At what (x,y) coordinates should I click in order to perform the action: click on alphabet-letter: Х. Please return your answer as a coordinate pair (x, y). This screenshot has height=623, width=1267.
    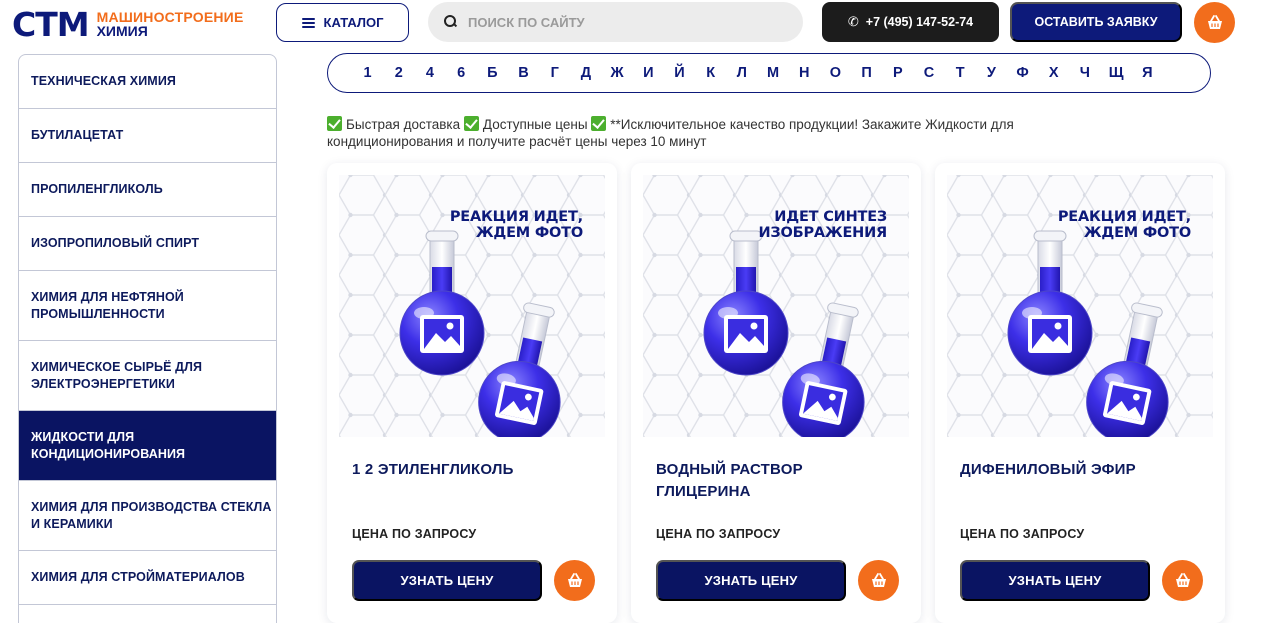
    Looking at the image, I should click on (1053, 73).